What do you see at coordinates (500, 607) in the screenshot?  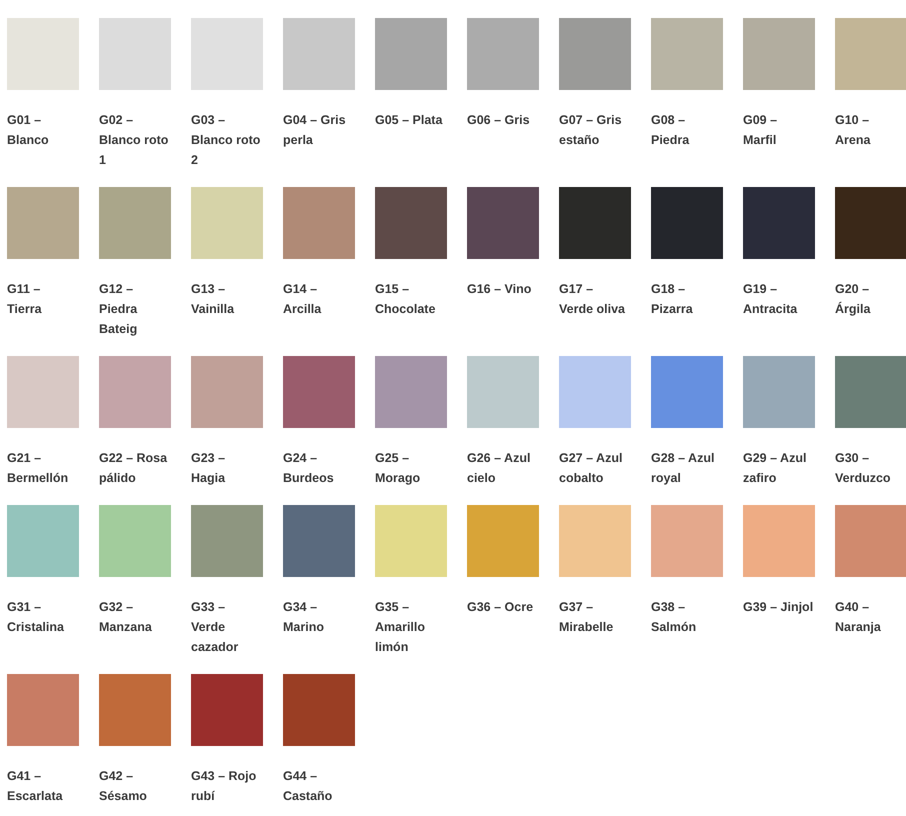 I see `swatch-label: G36 – Ocre` at bounding box center [500, 607].